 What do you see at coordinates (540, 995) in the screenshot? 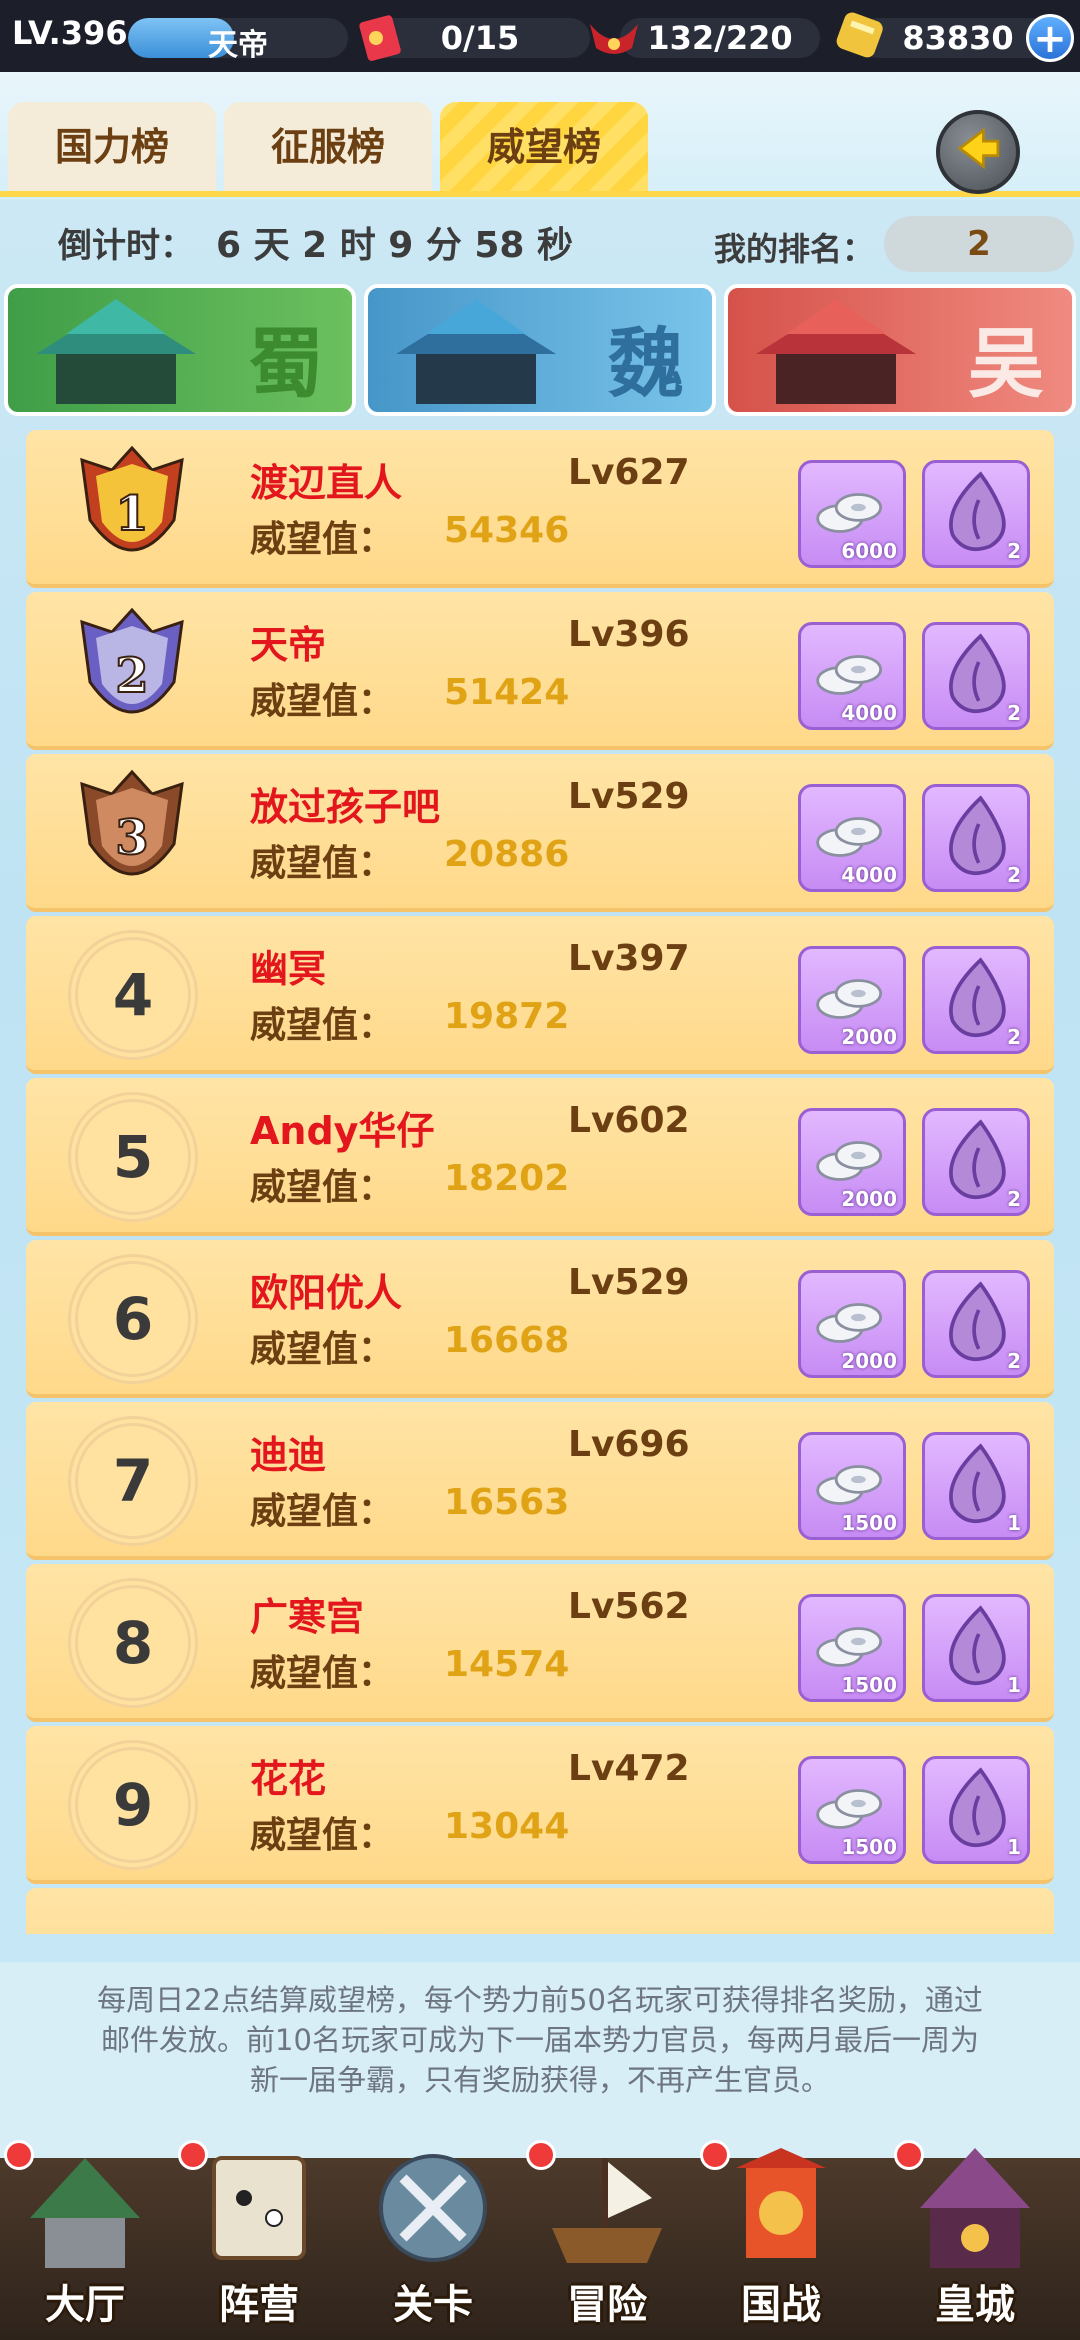
I see `table-row: 4 幽冥 Lv397 威望值： 19872 2000 2` at bounding box center [540, 995].